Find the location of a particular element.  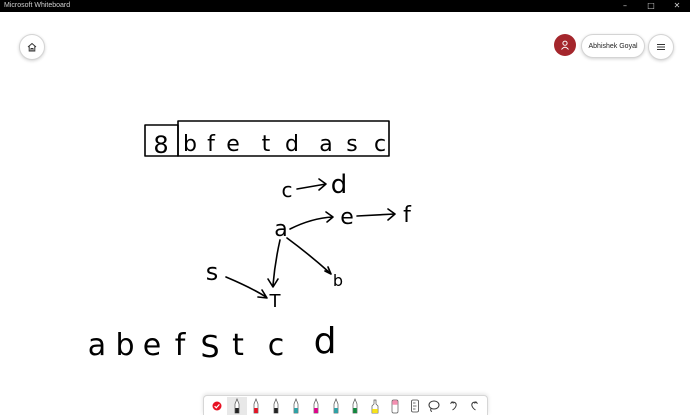

graph-node-t: T is located at coordinates (275, 301).